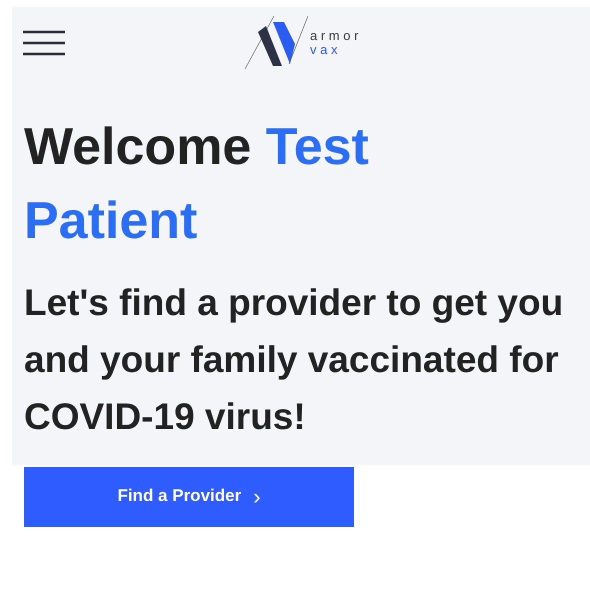 The height and width of the screenshot is (599, 590). What do you see at coordinates (276, 43) in the screenshot?
I see `logo-mark-icon` at bounding box center [276, 43].